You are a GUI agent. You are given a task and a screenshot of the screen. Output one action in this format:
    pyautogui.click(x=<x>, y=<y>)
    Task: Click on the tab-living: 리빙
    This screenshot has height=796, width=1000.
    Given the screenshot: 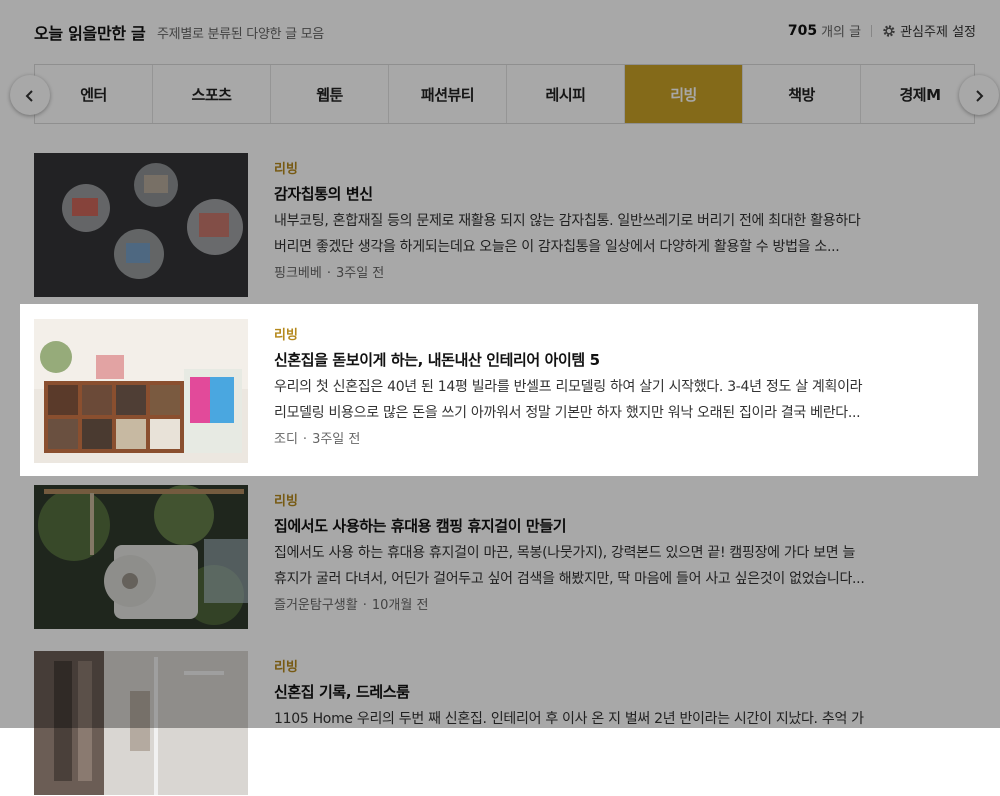 What is the action you would take?
    pyautogui.click(x=684, y=94)
    